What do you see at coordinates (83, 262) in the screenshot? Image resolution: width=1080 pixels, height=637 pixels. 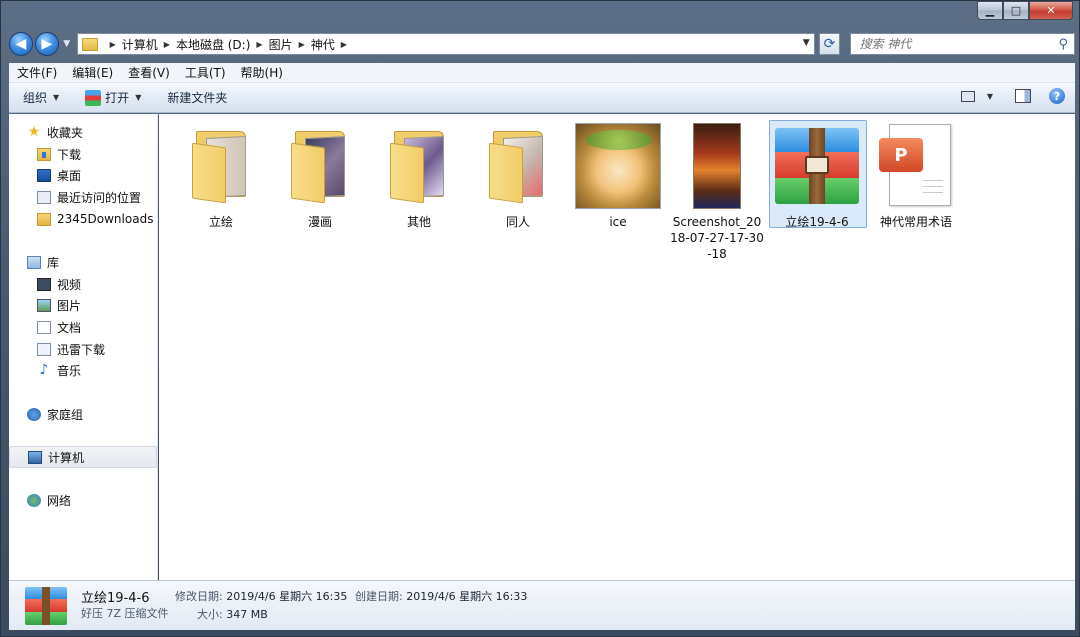 I see `nav-libraries: 库` at bounding box center [83, 262].